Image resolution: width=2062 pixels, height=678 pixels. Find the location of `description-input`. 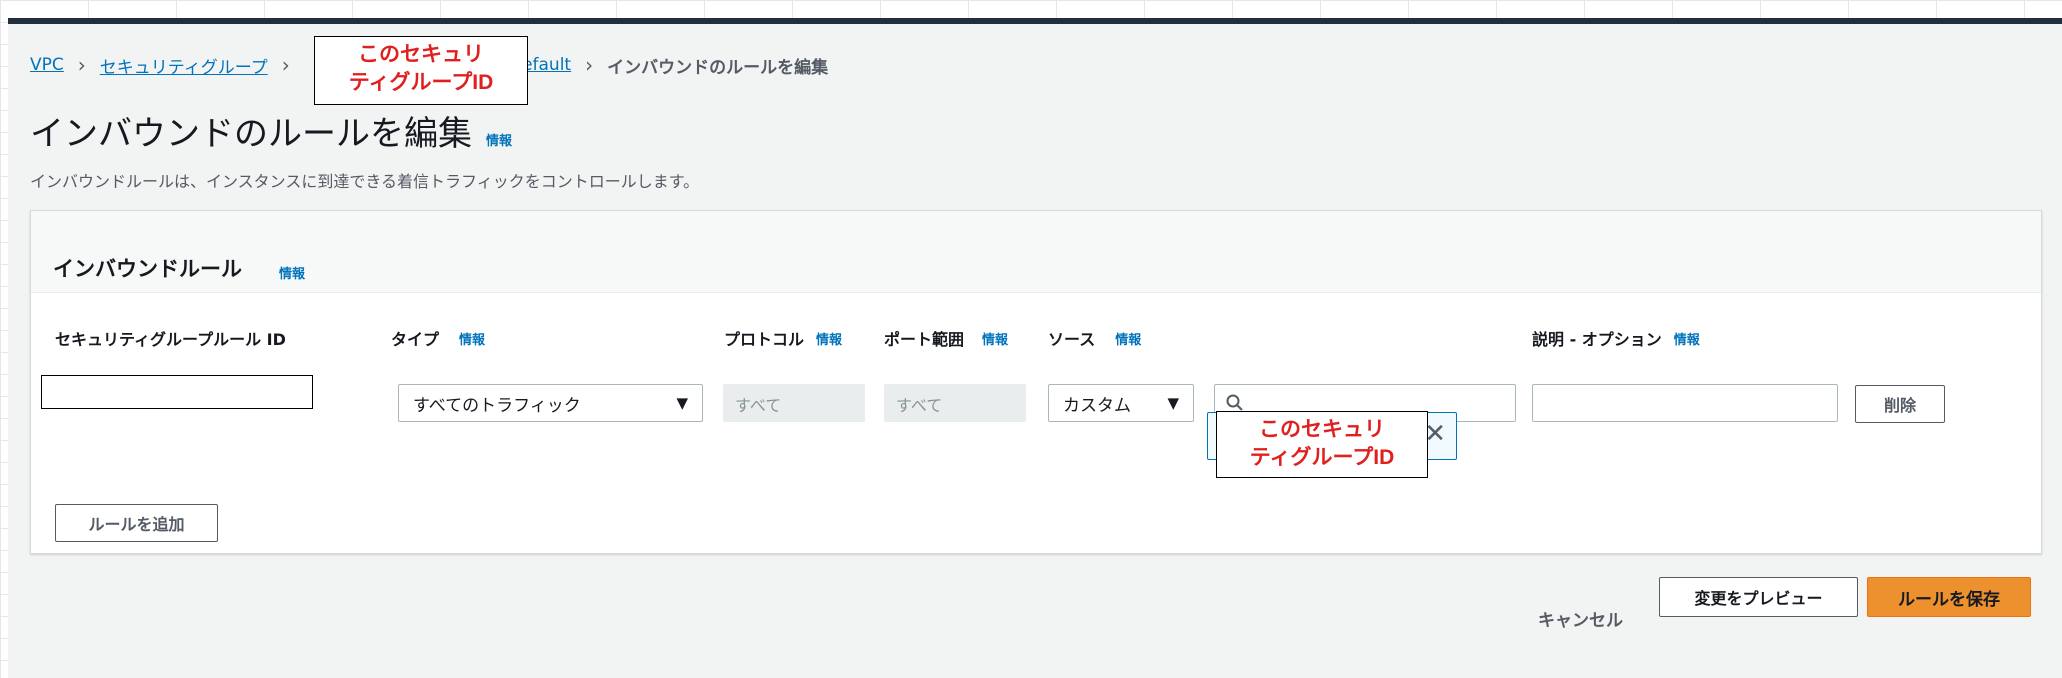

description-input is located at coordinates (1685, 403).